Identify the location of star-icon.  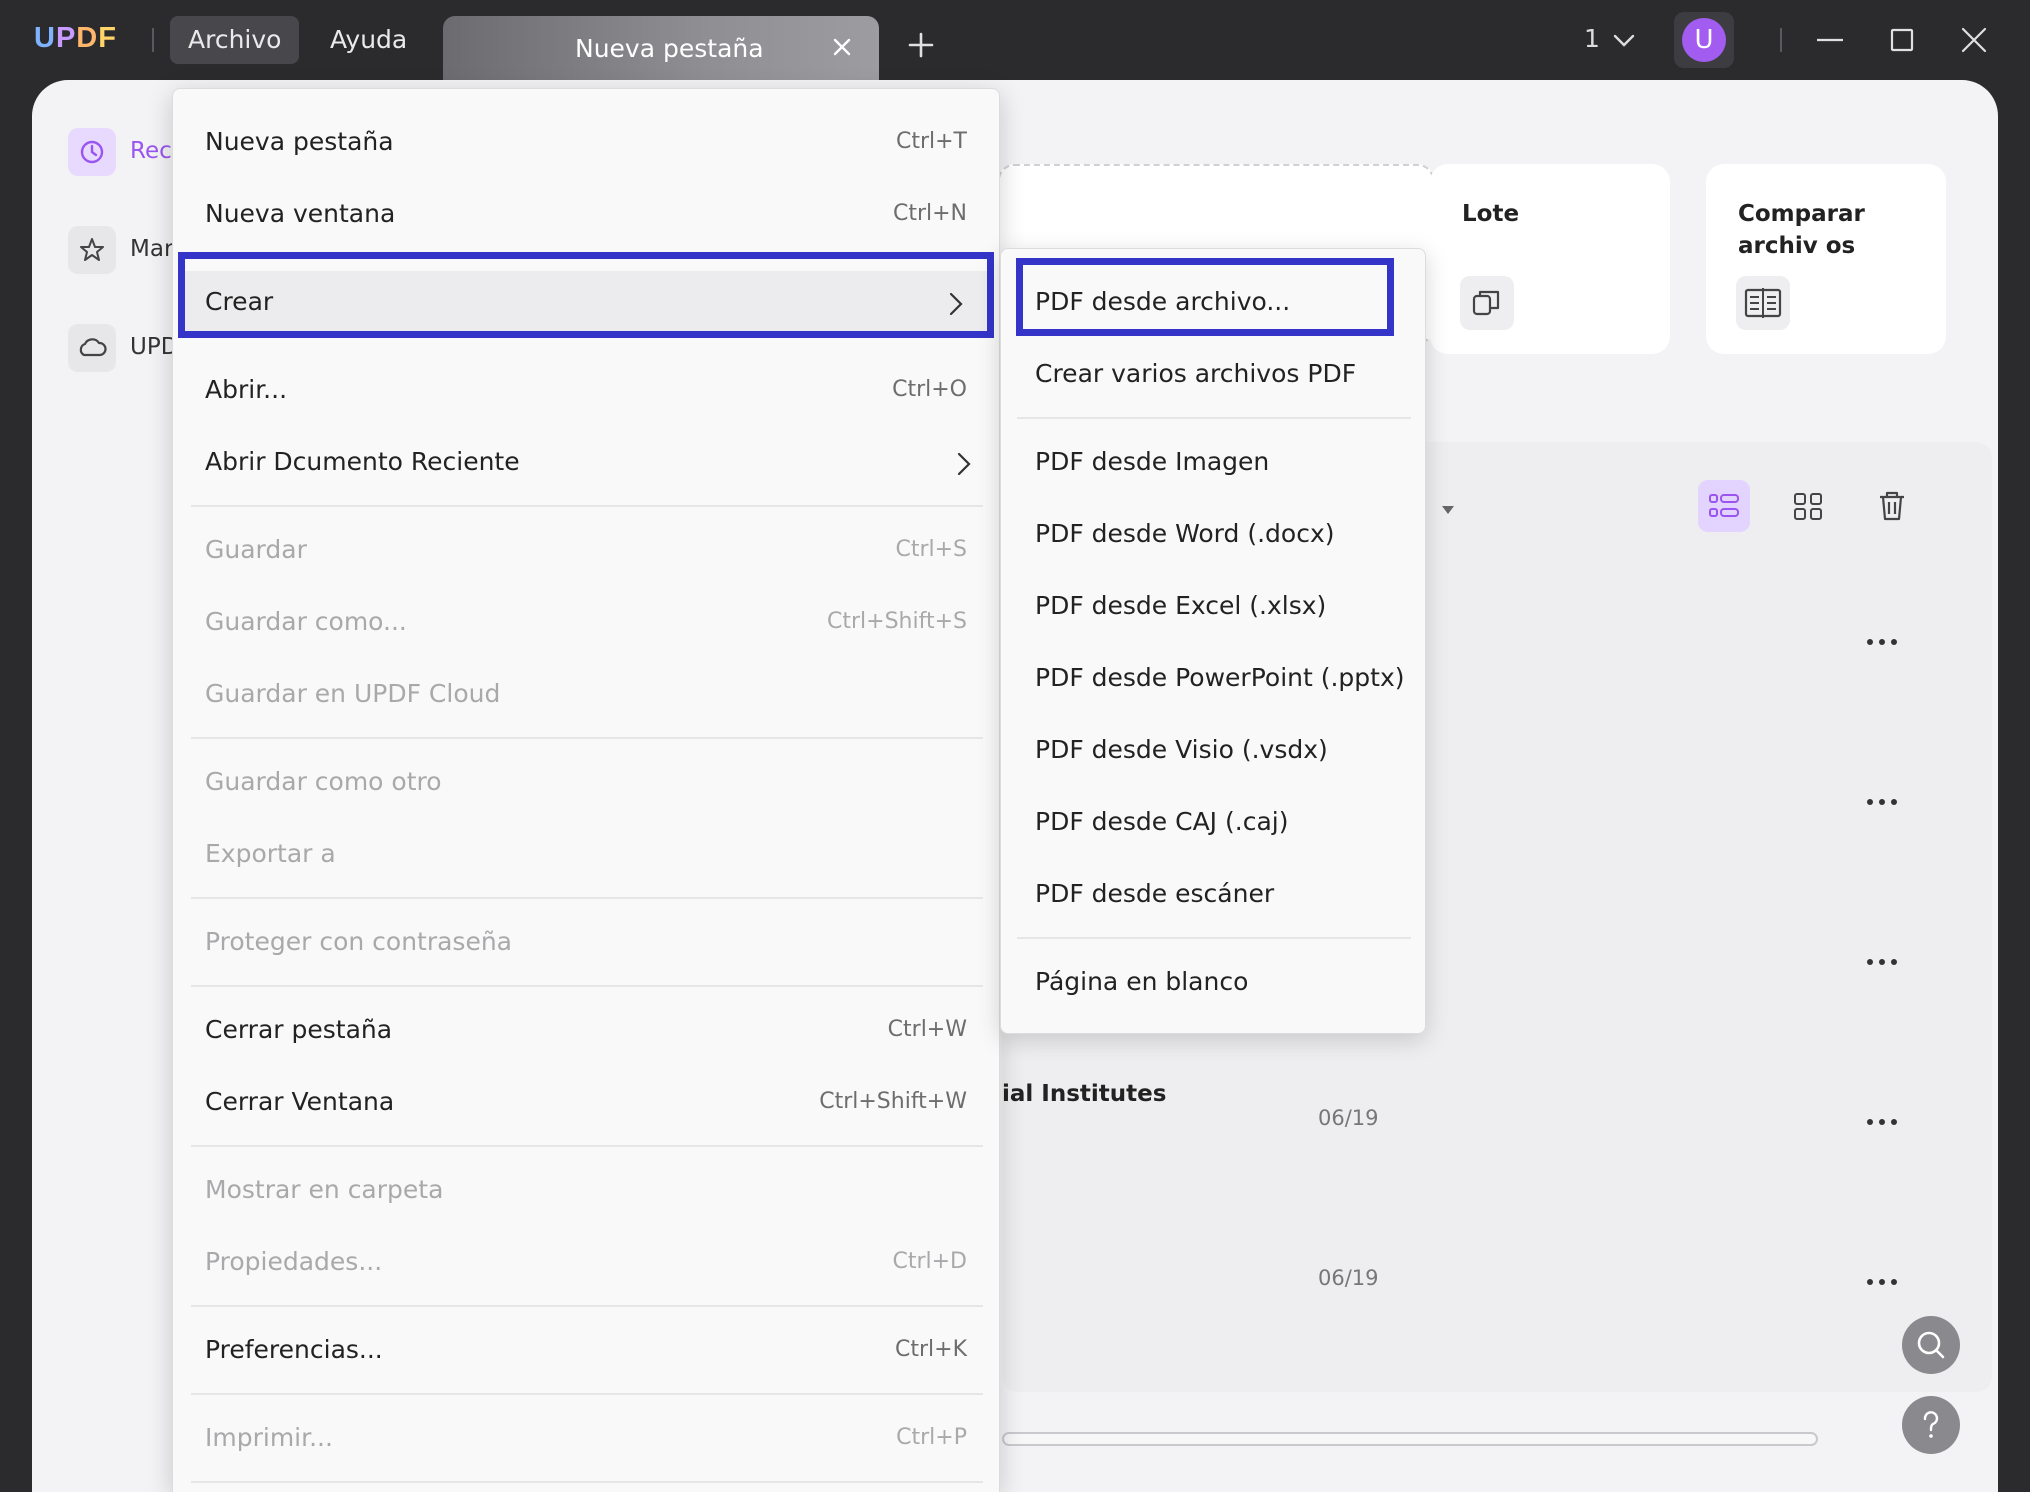
(92, 250).